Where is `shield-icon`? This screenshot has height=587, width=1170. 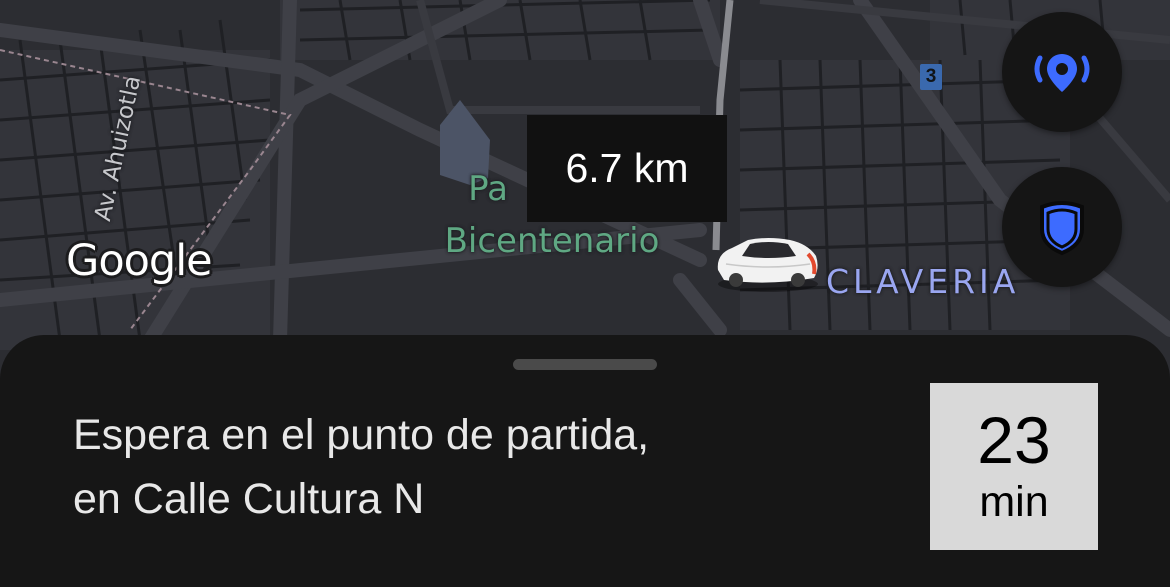
shield-icon is located at coordinates (1062, 228).